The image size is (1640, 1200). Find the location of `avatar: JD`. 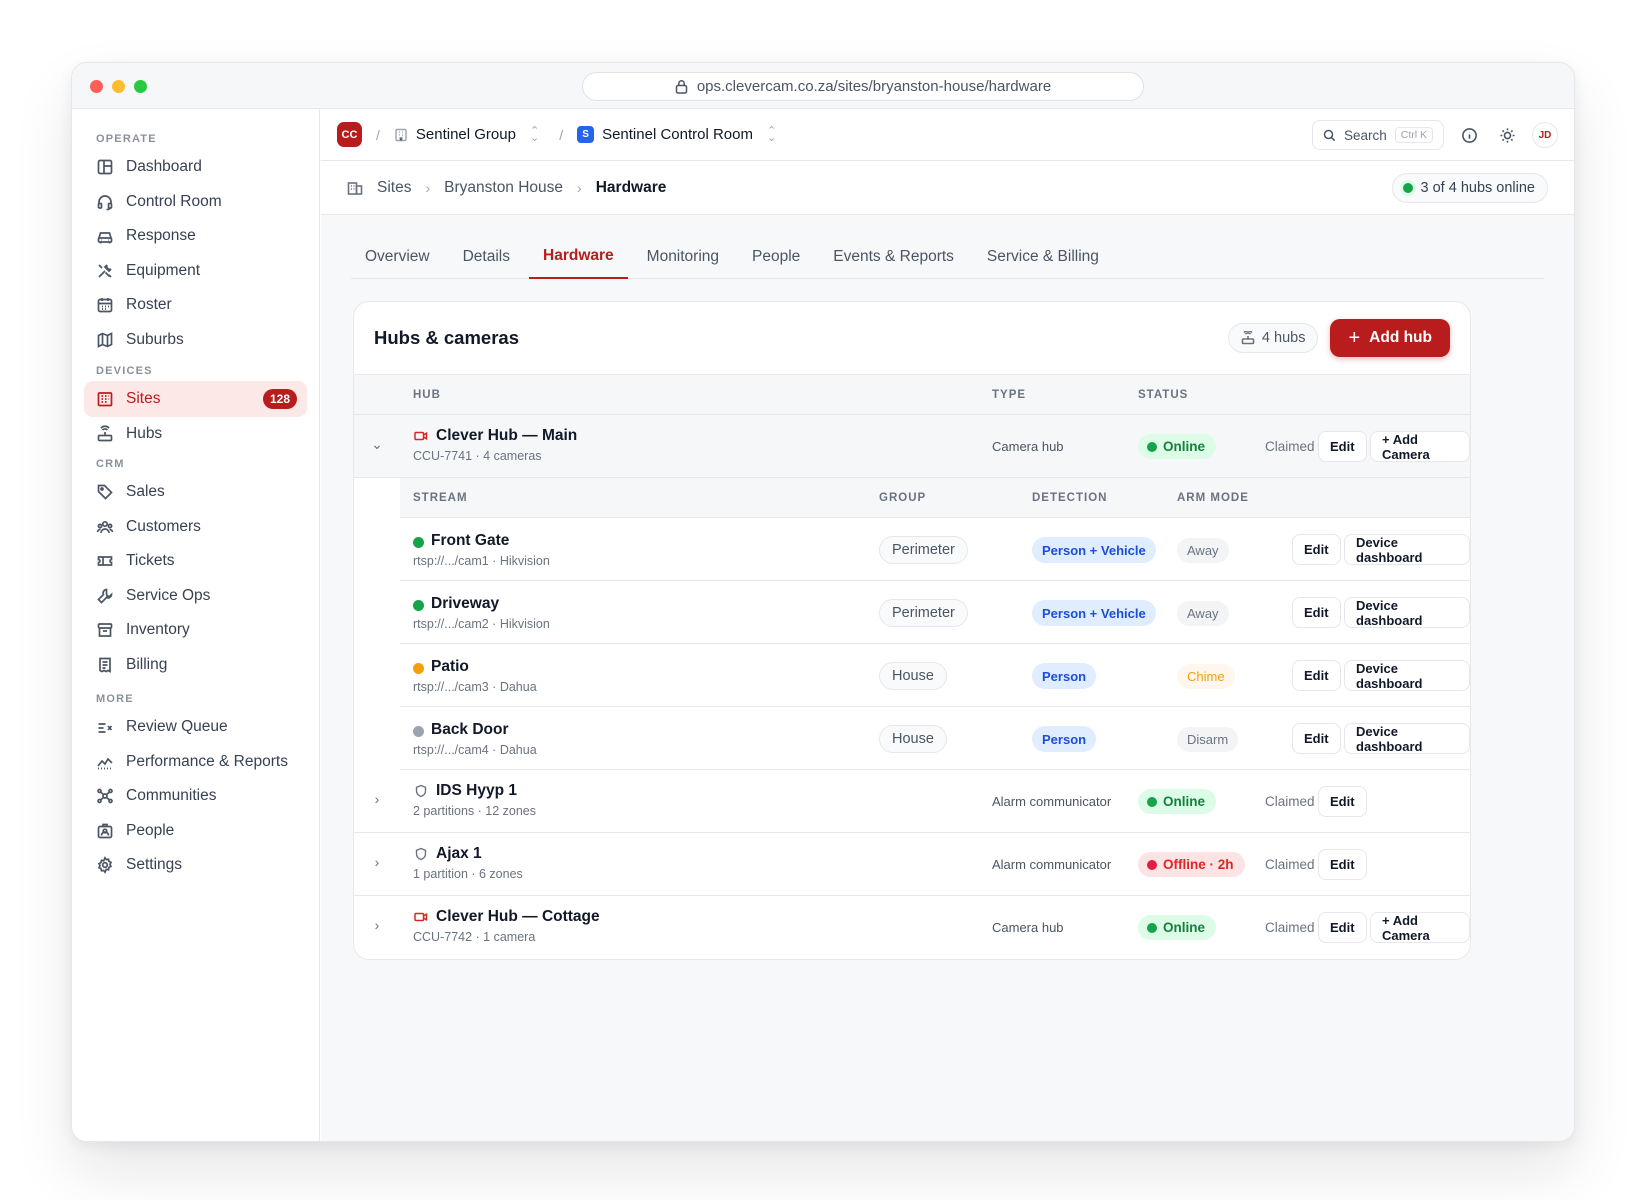

avatar: JD is located at coordinates (1545, 135).